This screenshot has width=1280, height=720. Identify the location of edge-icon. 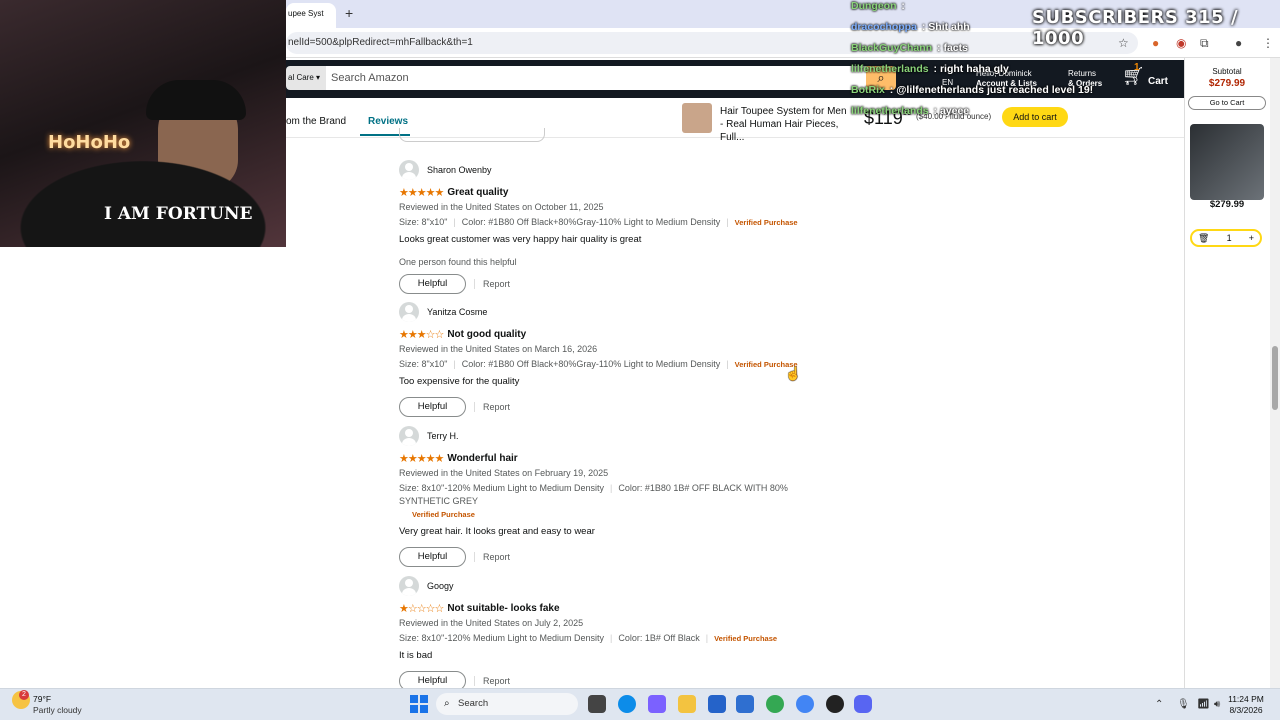
(627, 704).